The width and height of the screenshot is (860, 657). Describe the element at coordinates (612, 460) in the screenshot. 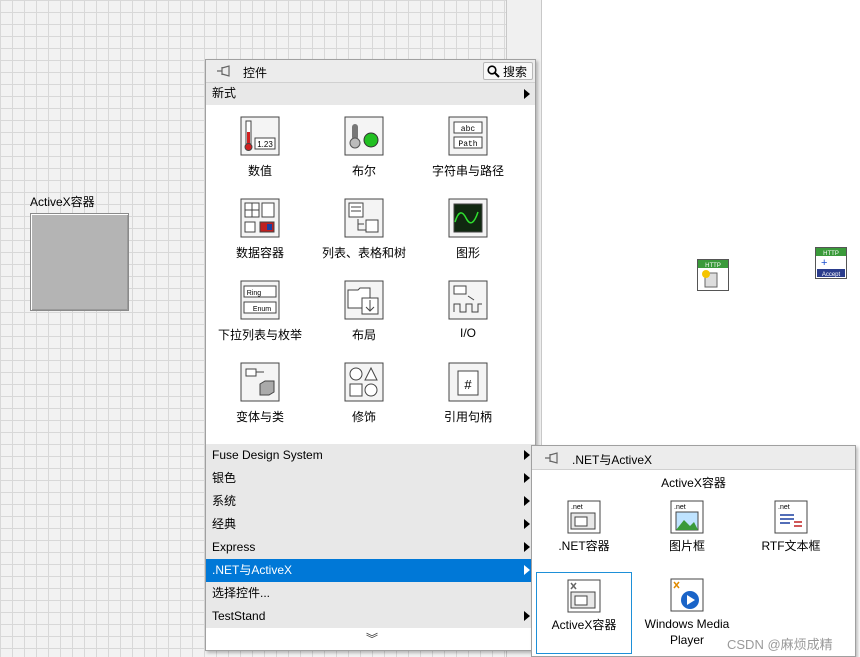

I see `subpalette-title: .NET与ActiveX` at that location.